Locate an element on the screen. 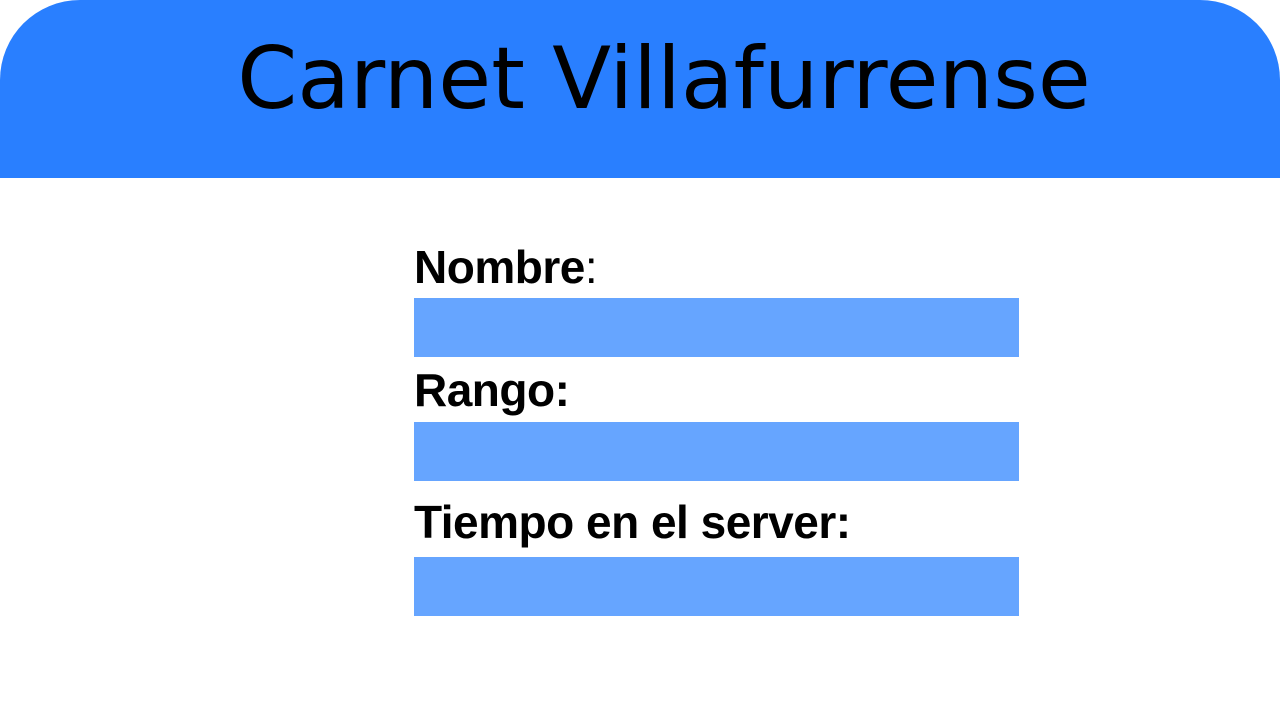 The image size is (1280, 720). nombre-field is located at coordinates (716, 327).